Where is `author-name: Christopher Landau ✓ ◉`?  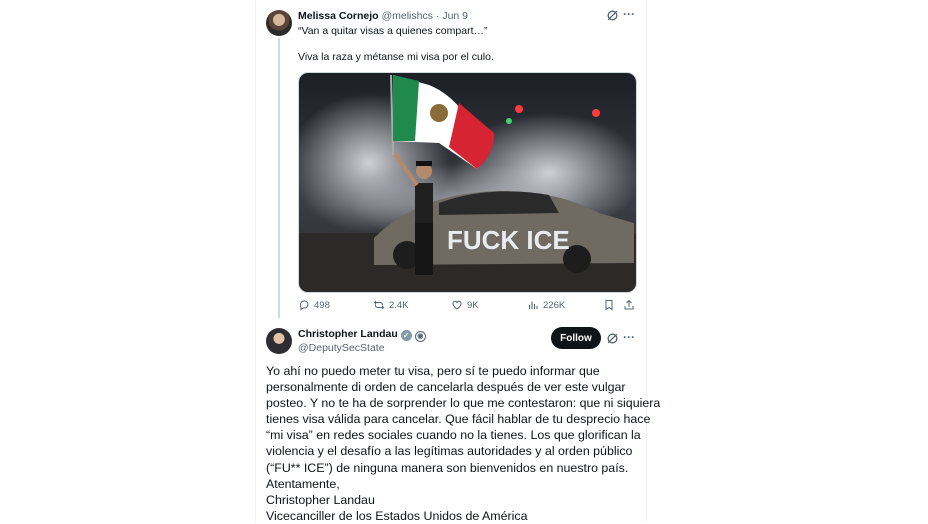 author-name: Christopher Landau ✓ ◉ is located at coordinates (362, 335).